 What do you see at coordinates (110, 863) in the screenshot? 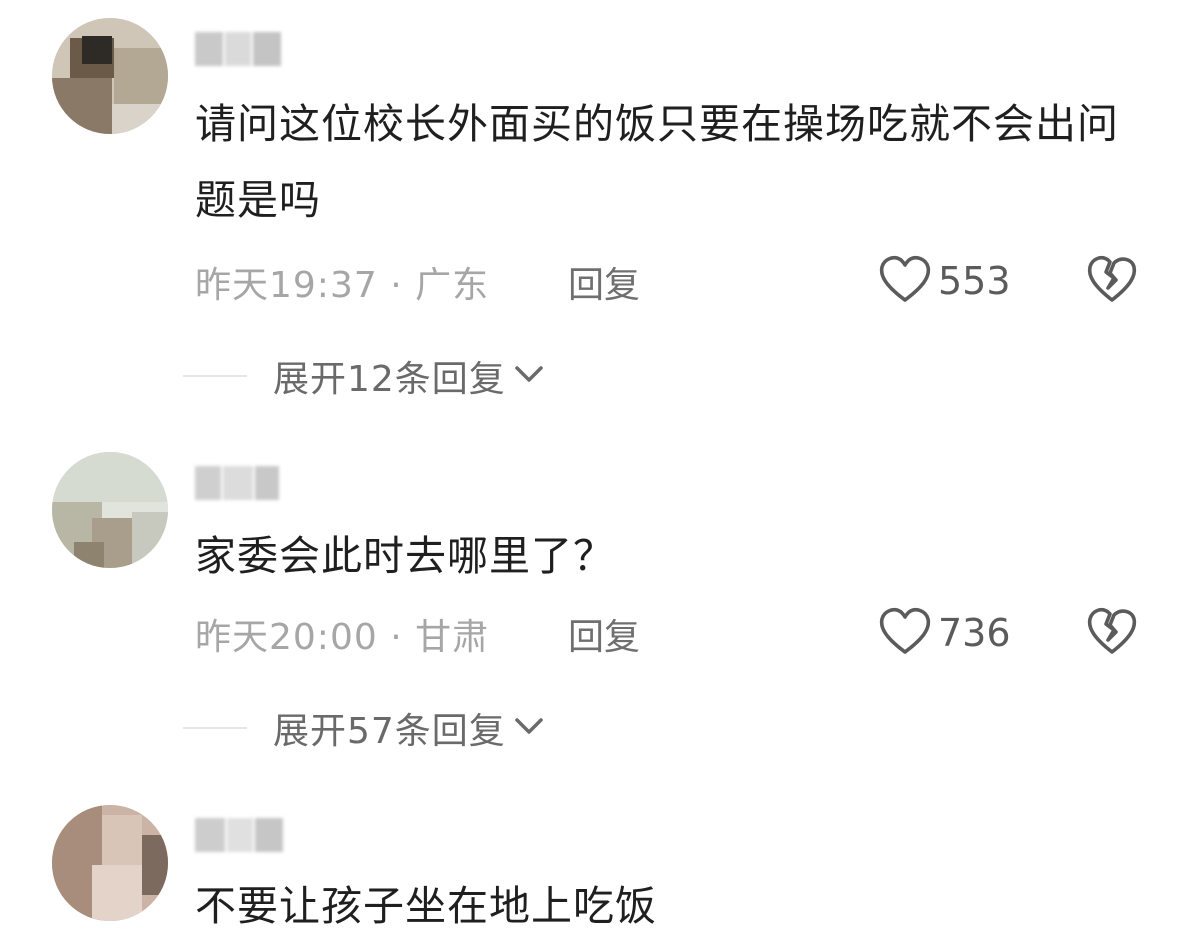
I see `avatar` at bounding box center [110, 863].